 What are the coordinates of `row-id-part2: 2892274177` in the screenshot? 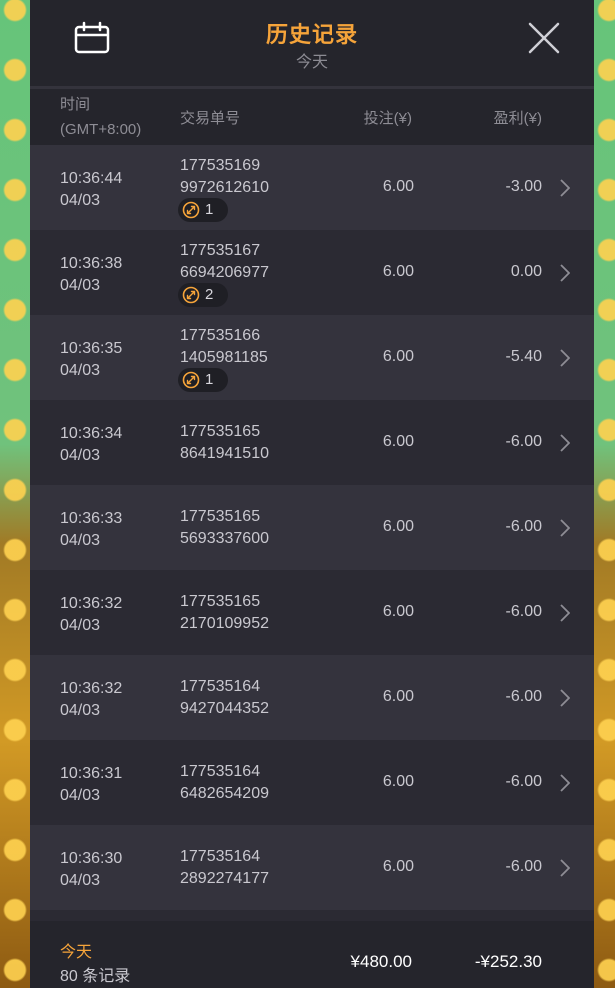 It's located at (224, 878).